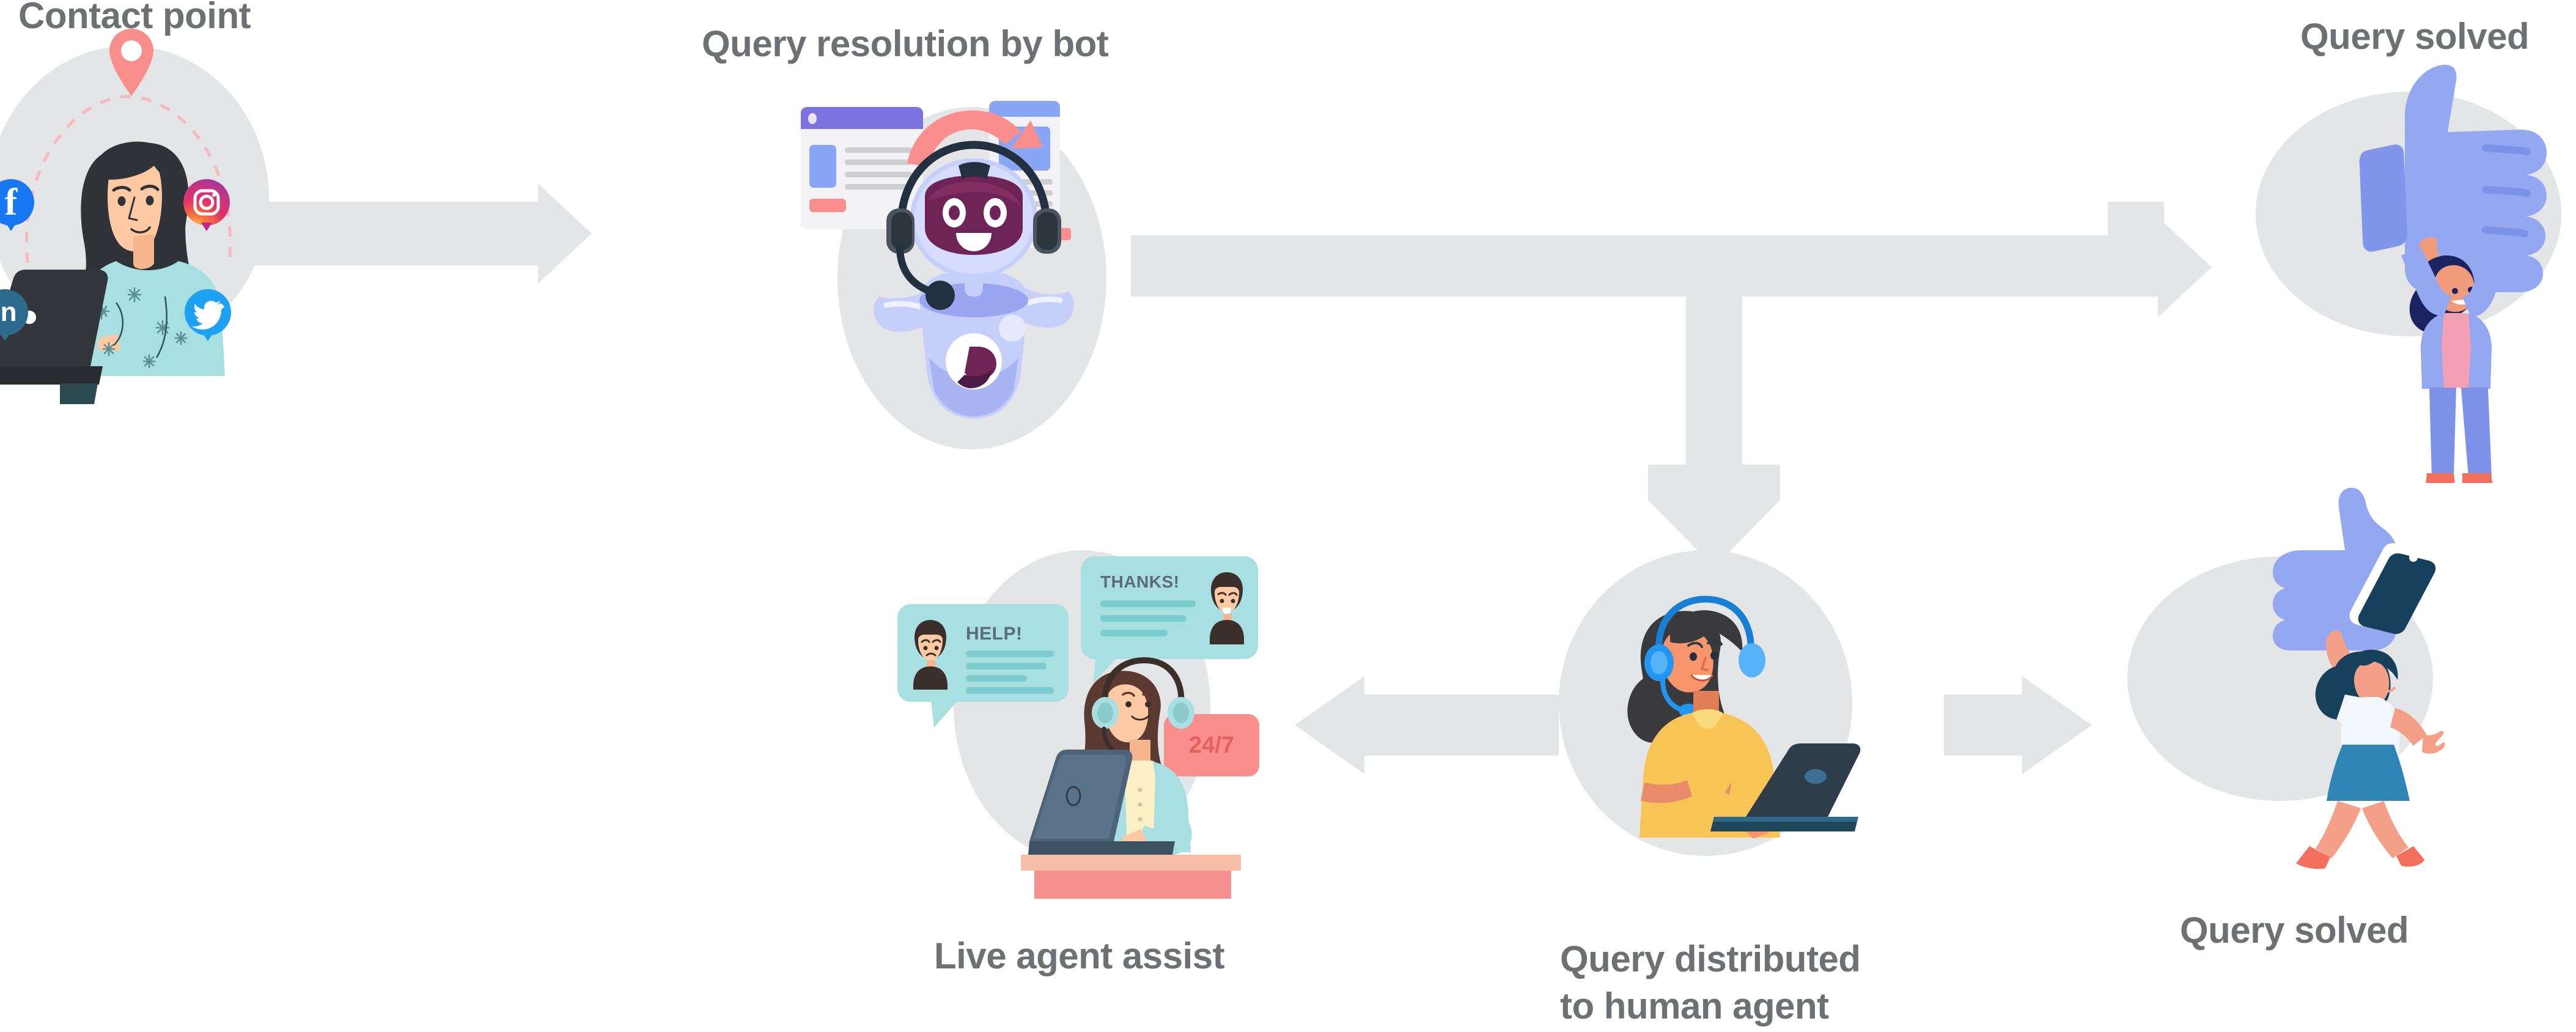 The width and height of the screenshot is (2576, 1032). Describe the element at coordinates (1744, 717) in the screenshot. I see `human-agent-illustration` at that location.